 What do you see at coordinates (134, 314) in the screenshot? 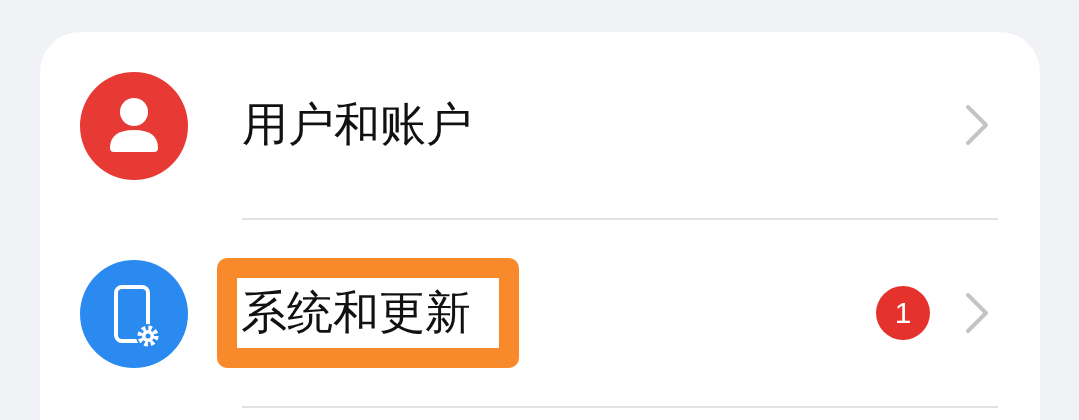
I see `phone-gear-icon` at bounding box center [134, 314].